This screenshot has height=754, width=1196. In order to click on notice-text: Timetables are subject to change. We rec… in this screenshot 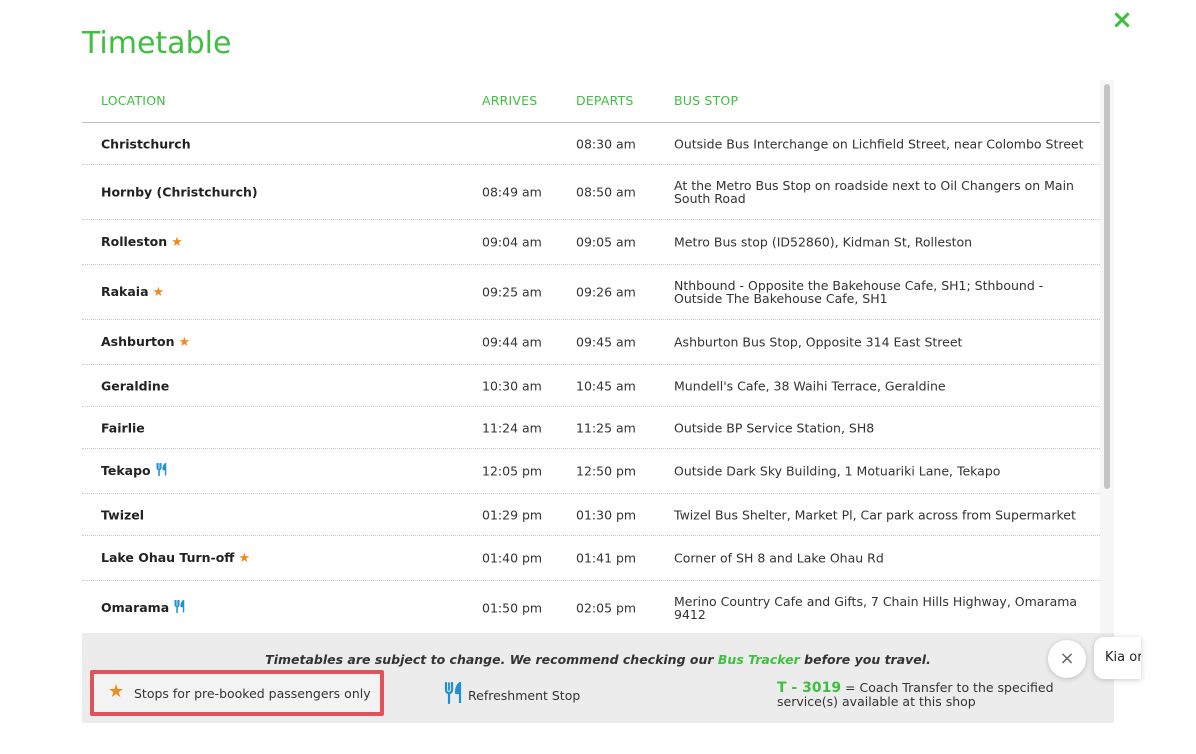, I will do `click(491, 659)`.